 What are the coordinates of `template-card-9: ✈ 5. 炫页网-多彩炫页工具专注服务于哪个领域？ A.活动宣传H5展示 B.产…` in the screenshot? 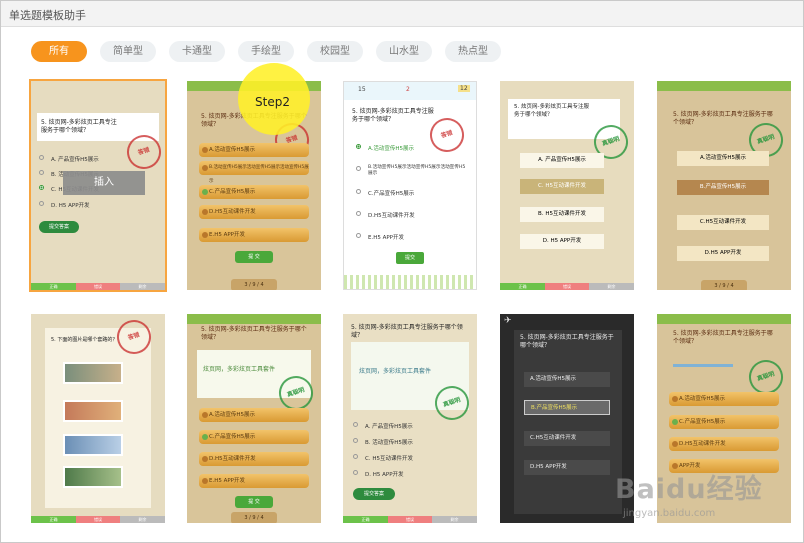 It's located at (567, 418).